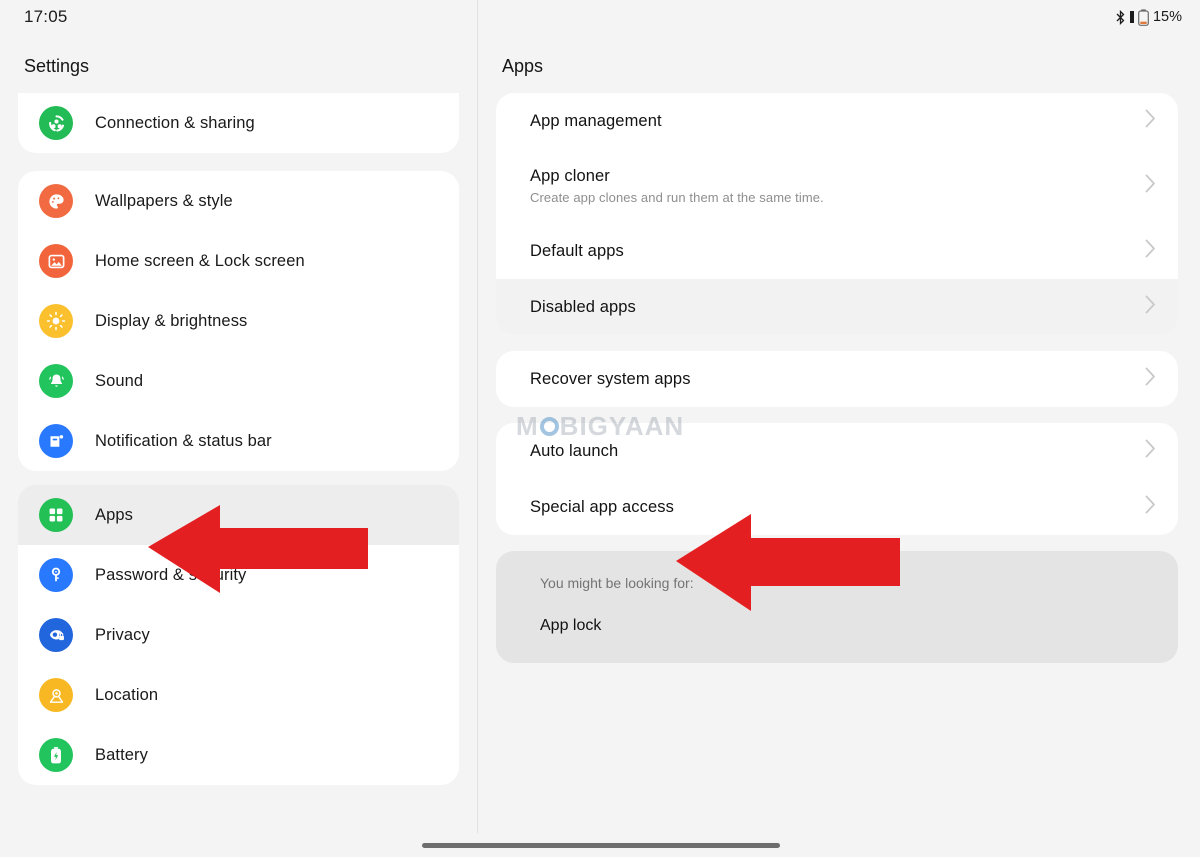 The image size is (1200, 857). I want to click on sidebar-item-label: Wallpapers & style, so click(164, 200).